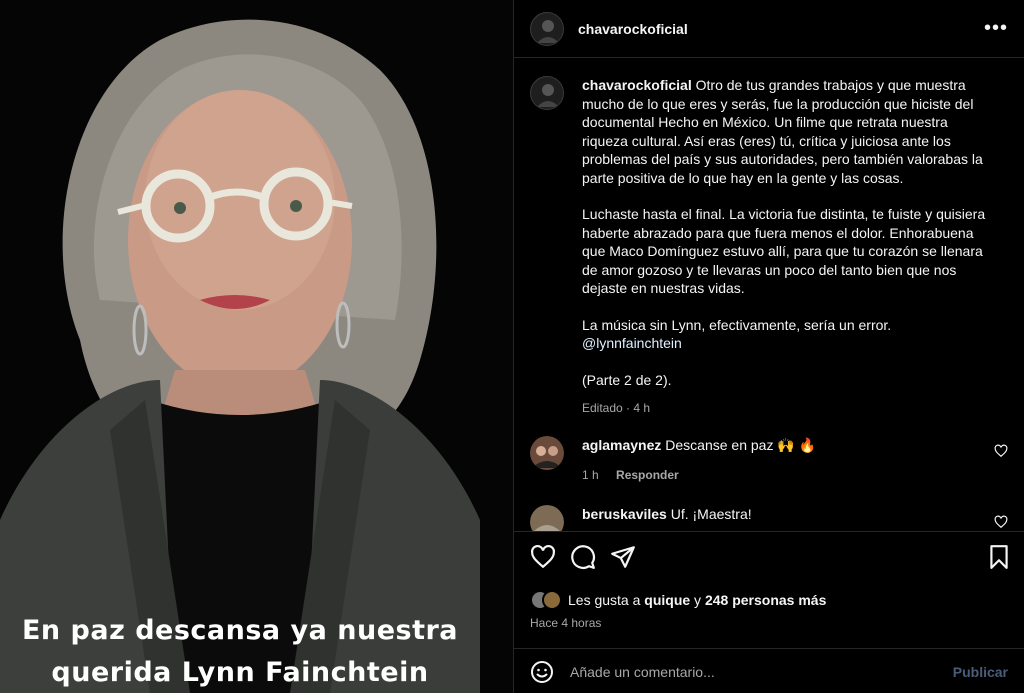 The image size is (1024, 693). Describe the element at coordinates (637, 85) in the screenshot. I see `caption-author: chavarockoficial` at that location.